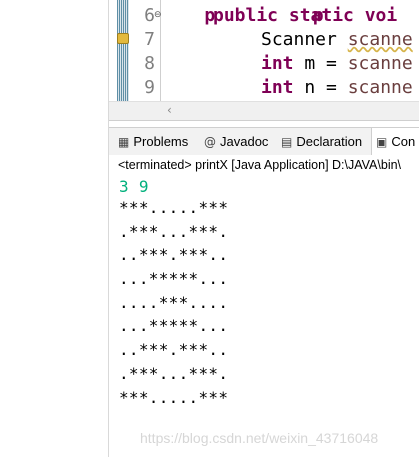 The height and width of the screenshot is (457, 419). What do you see at coordinates (149, 15) in the screenshot?
I see `line-number: 6` at bounding box center [149, 15].